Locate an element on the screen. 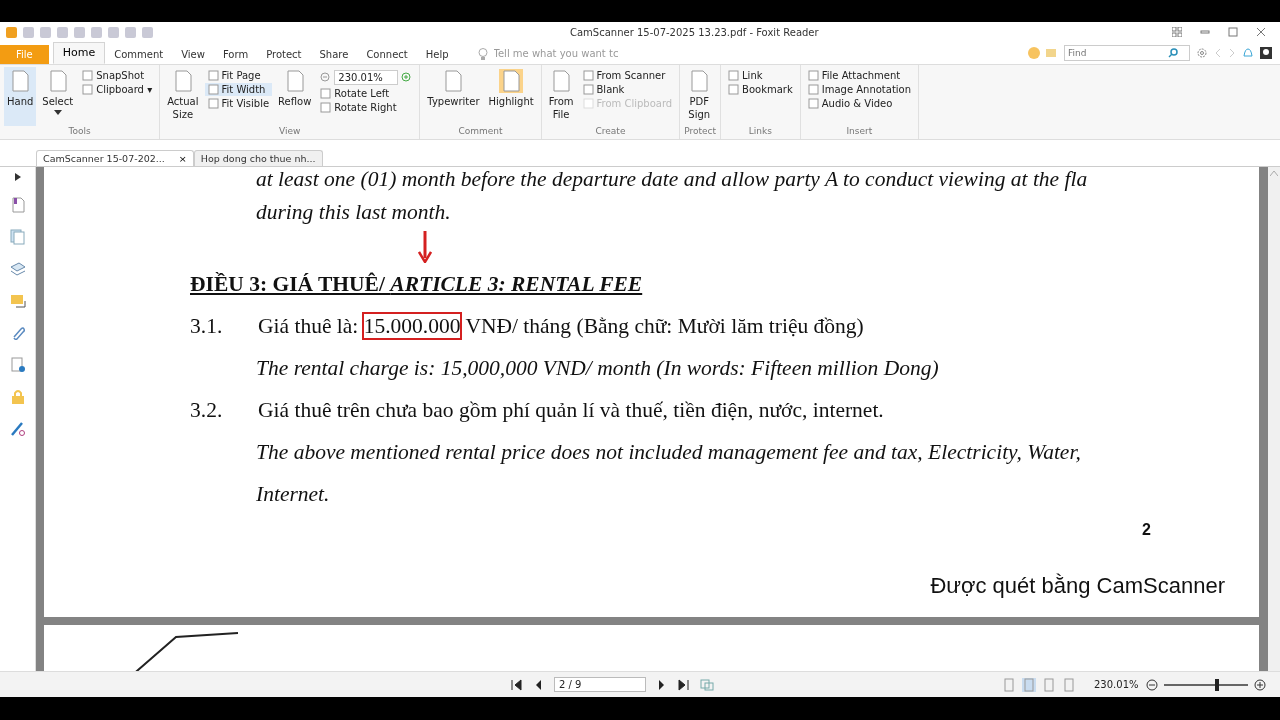 The image size is (1280, 720). ribbon-button: Fit Page is located at coordinates (238, 75).